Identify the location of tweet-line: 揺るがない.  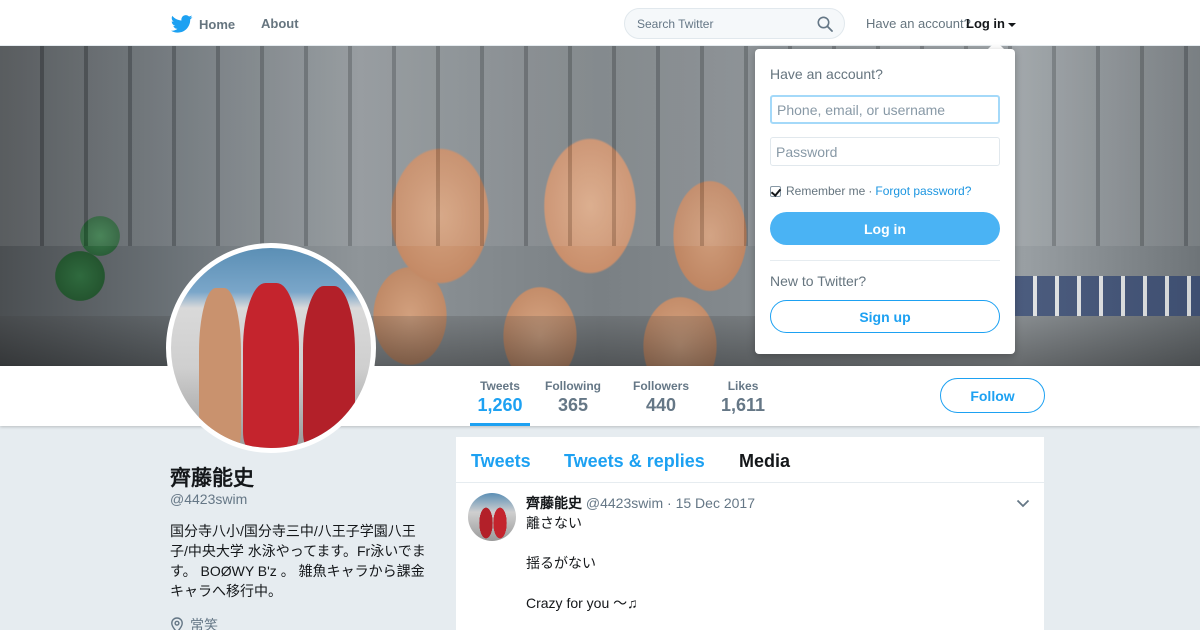
(561, 563).